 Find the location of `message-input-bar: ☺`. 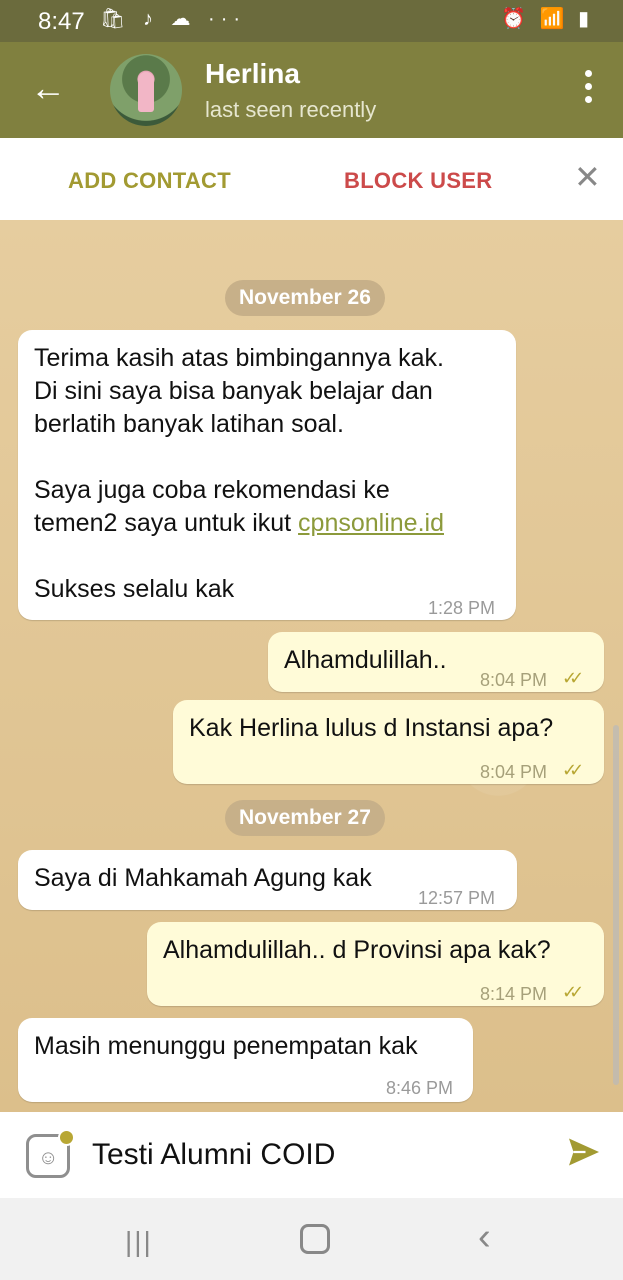

message-input-bar: ☺ is located at coordinates (311, 1155).